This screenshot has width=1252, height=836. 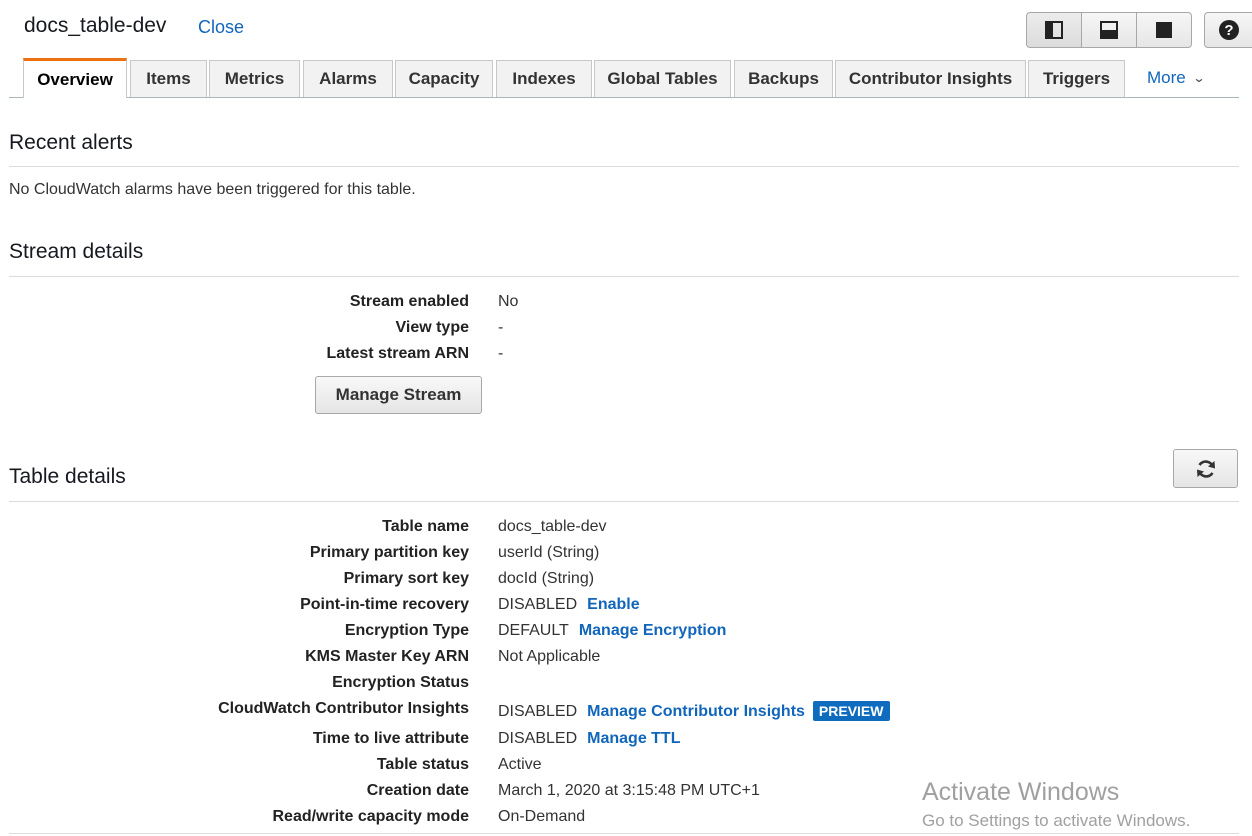 What do you see at coordinates (624, 166) in the screenshot?
I see `recent-alerts-divider` at bounding box center [624, 166].